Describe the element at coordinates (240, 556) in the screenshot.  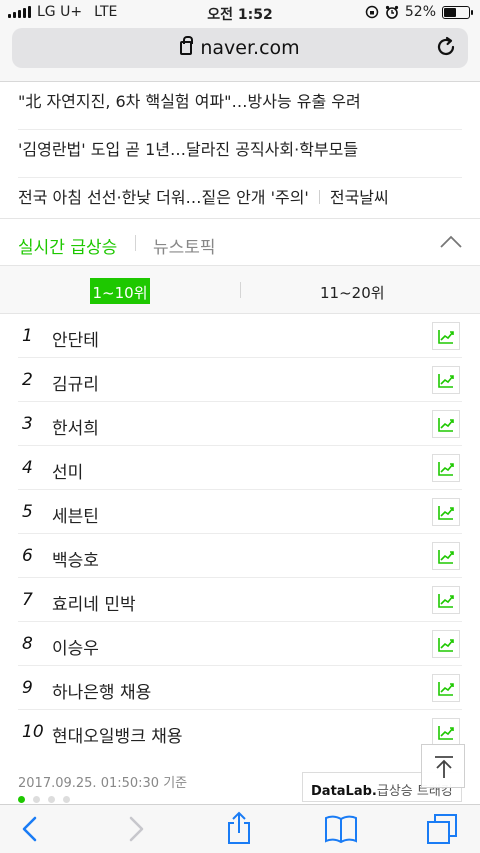
I see `rank-row: 6 백승호` at that location.